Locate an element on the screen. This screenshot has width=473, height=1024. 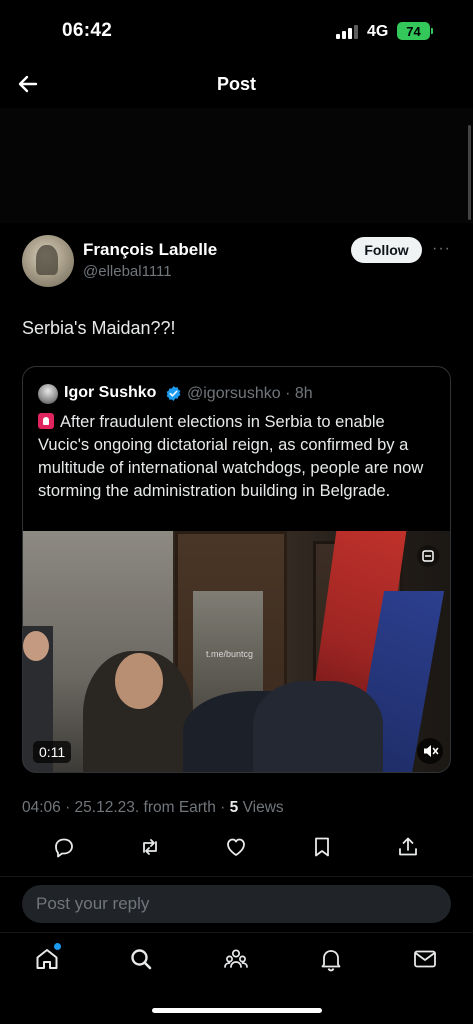
follow-button: Follow is located at coordinates (386, 250).